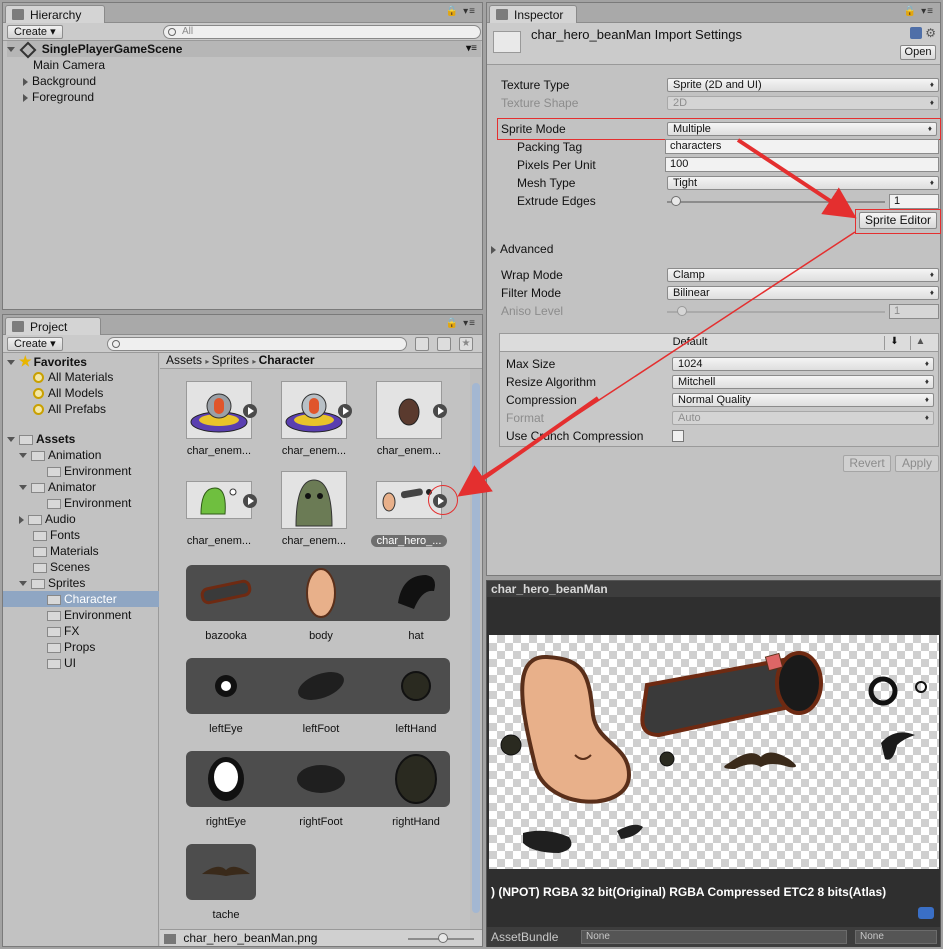  What do you see at coordinates (867, 463) in the screenshot?
I see `revert-button: Revert` at bounding box center [867, 463].